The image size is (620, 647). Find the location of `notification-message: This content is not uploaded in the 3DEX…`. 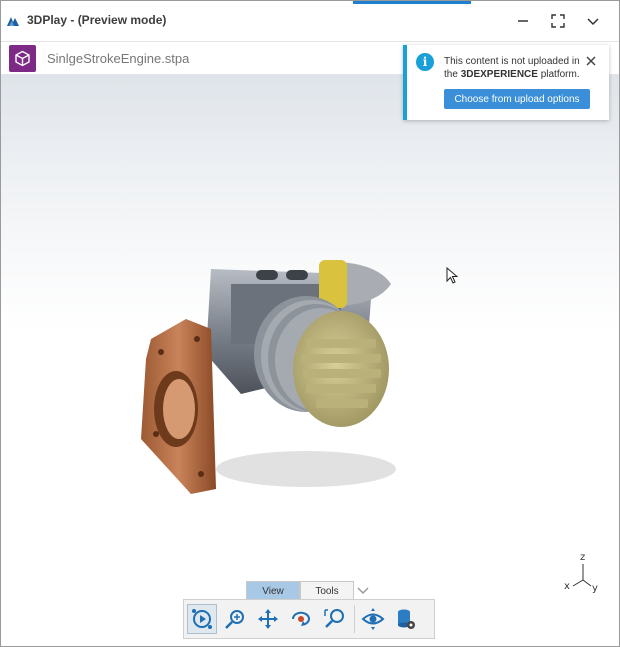

notification-message: This content is not uploaded in the 3DEX… is located at coordinates (514, 68).